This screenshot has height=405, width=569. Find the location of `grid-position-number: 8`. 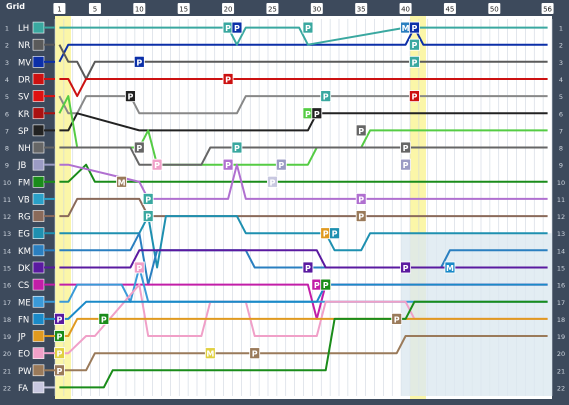

grid-position-number: 8 is located at coordinates (7, 149).